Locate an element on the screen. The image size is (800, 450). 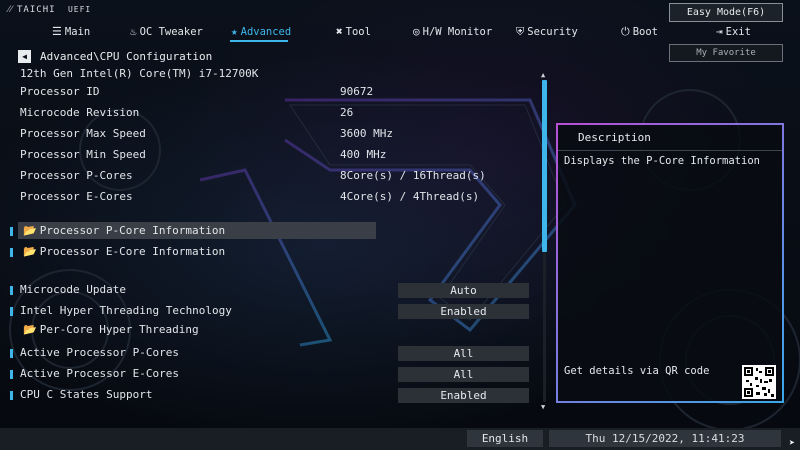
submenu-per-core-hyper-threading: 📂 Per-Core Hyper Threading is located at coordinates (197, 329).